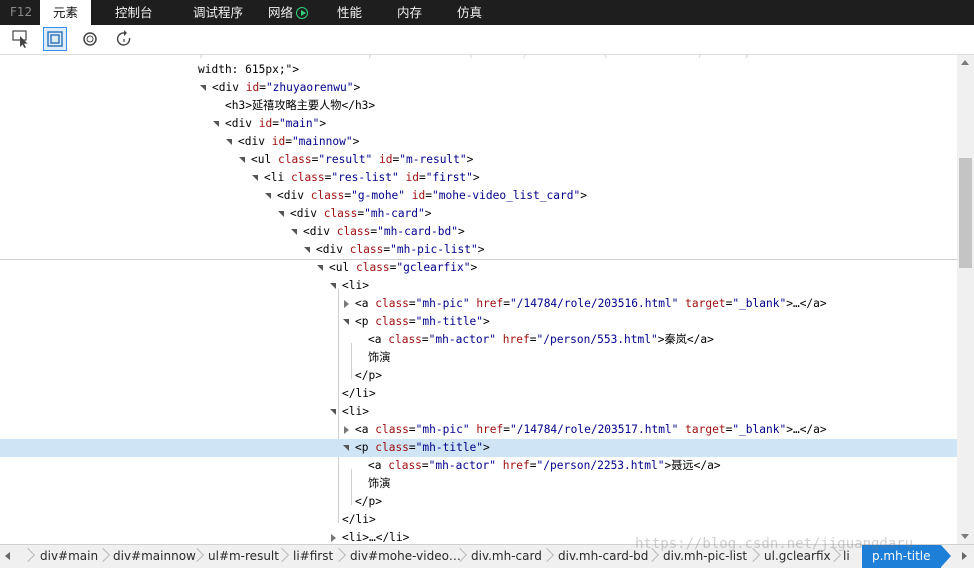  I want to click on tree-row: <h3>延禧攻略主要人物</h3>, so click(478, 106).